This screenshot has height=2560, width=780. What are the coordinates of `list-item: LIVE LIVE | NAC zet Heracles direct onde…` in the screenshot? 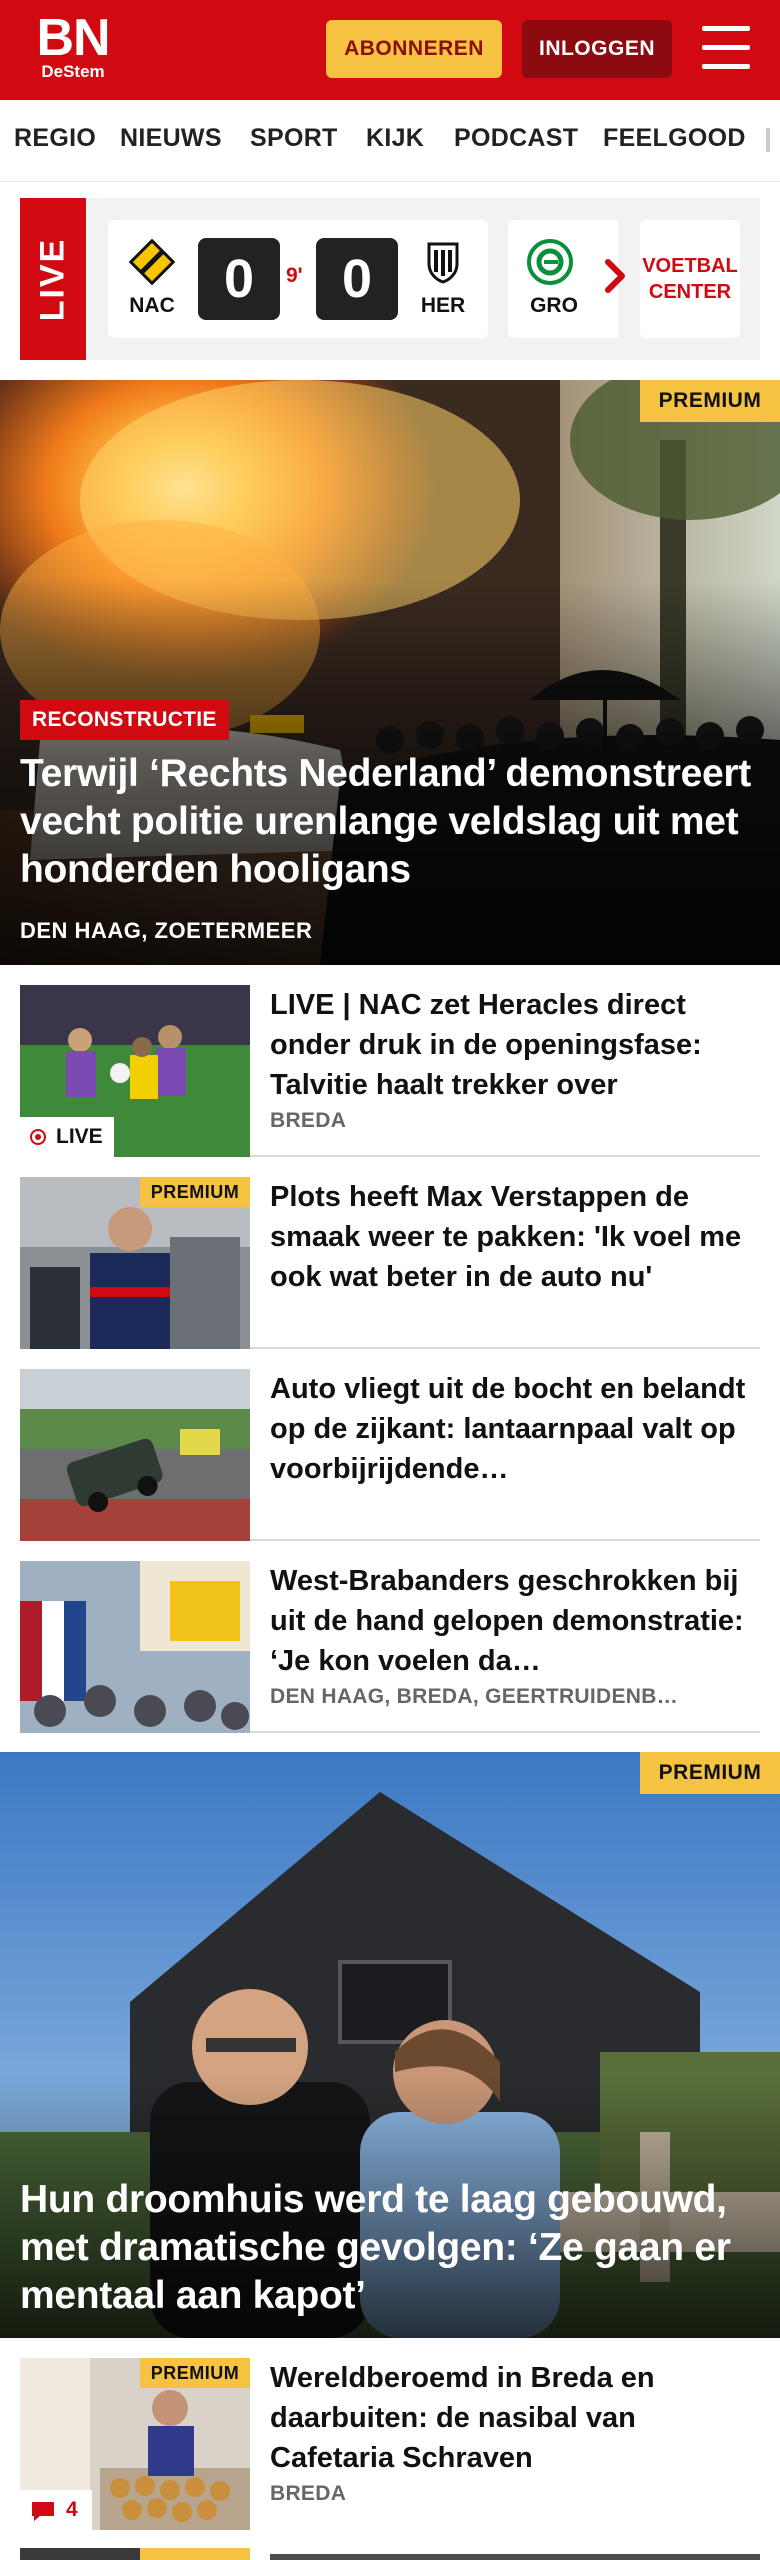 It's located at (390, 1061).